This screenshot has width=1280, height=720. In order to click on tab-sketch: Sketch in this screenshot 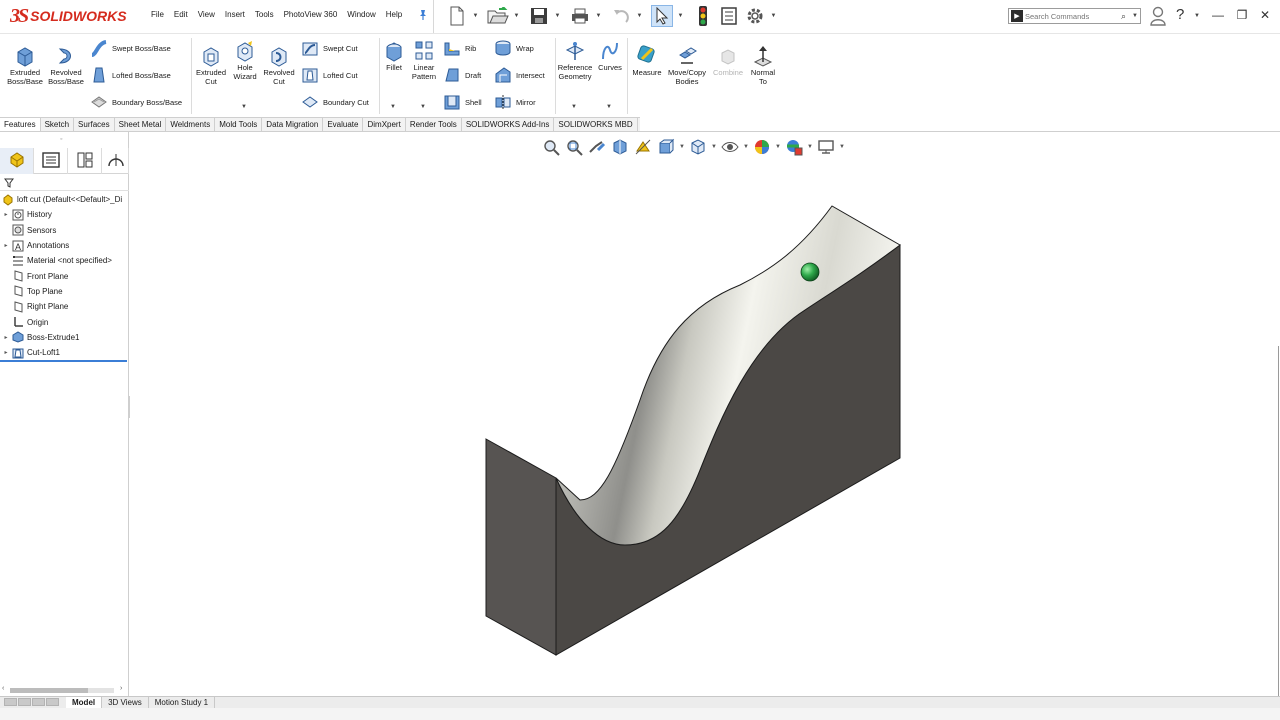, I will do `click(58, 124)`.